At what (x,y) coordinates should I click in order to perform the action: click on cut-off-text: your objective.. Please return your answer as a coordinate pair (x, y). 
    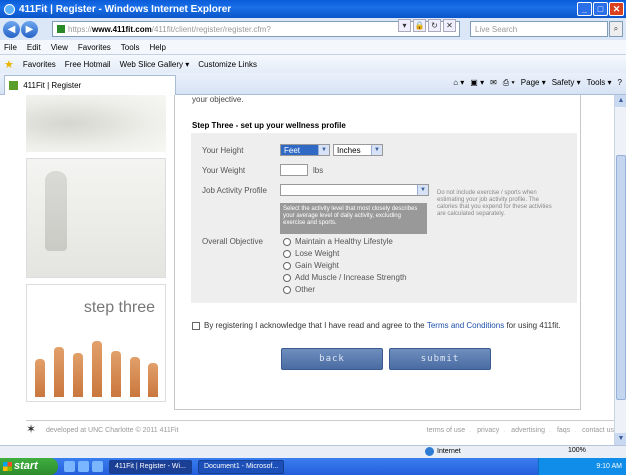
    Looking at the image, I should click on (218, 99).